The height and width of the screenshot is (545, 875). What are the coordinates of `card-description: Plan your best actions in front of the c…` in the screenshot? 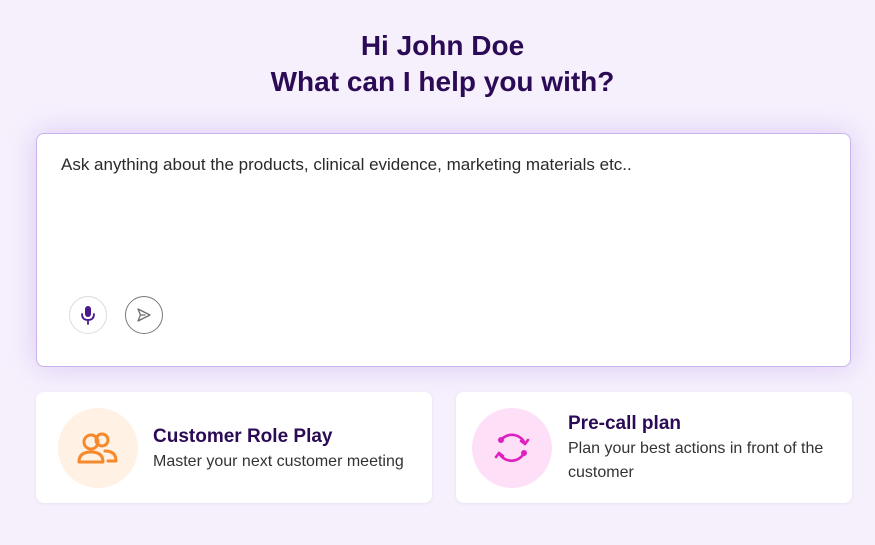 It's located at (696, 460).